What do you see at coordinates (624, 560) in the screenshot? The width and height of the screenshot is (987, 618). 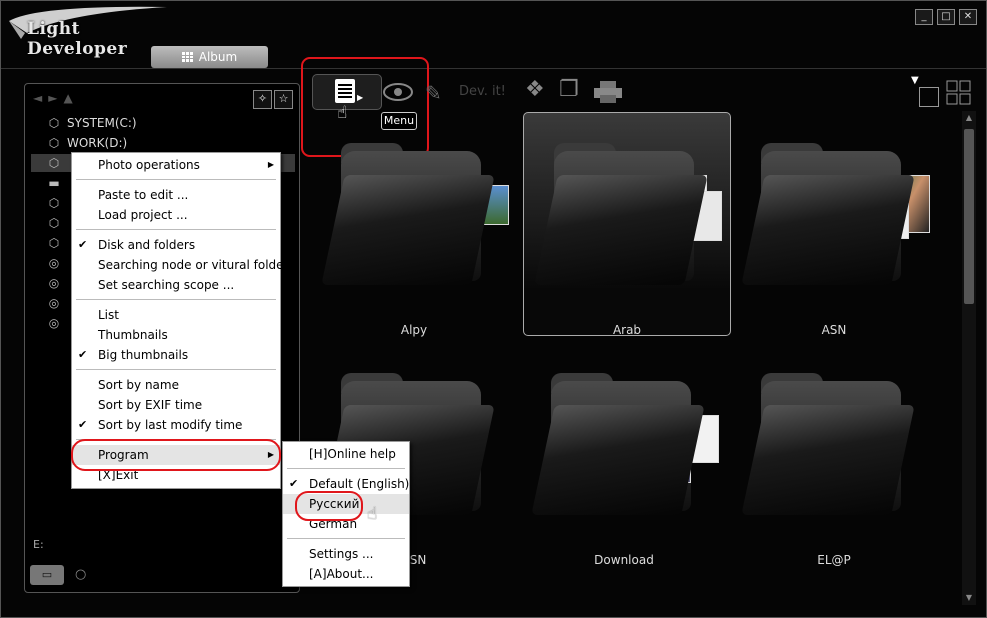 I see `folder-label: Download` at bounding box center [624, 560].